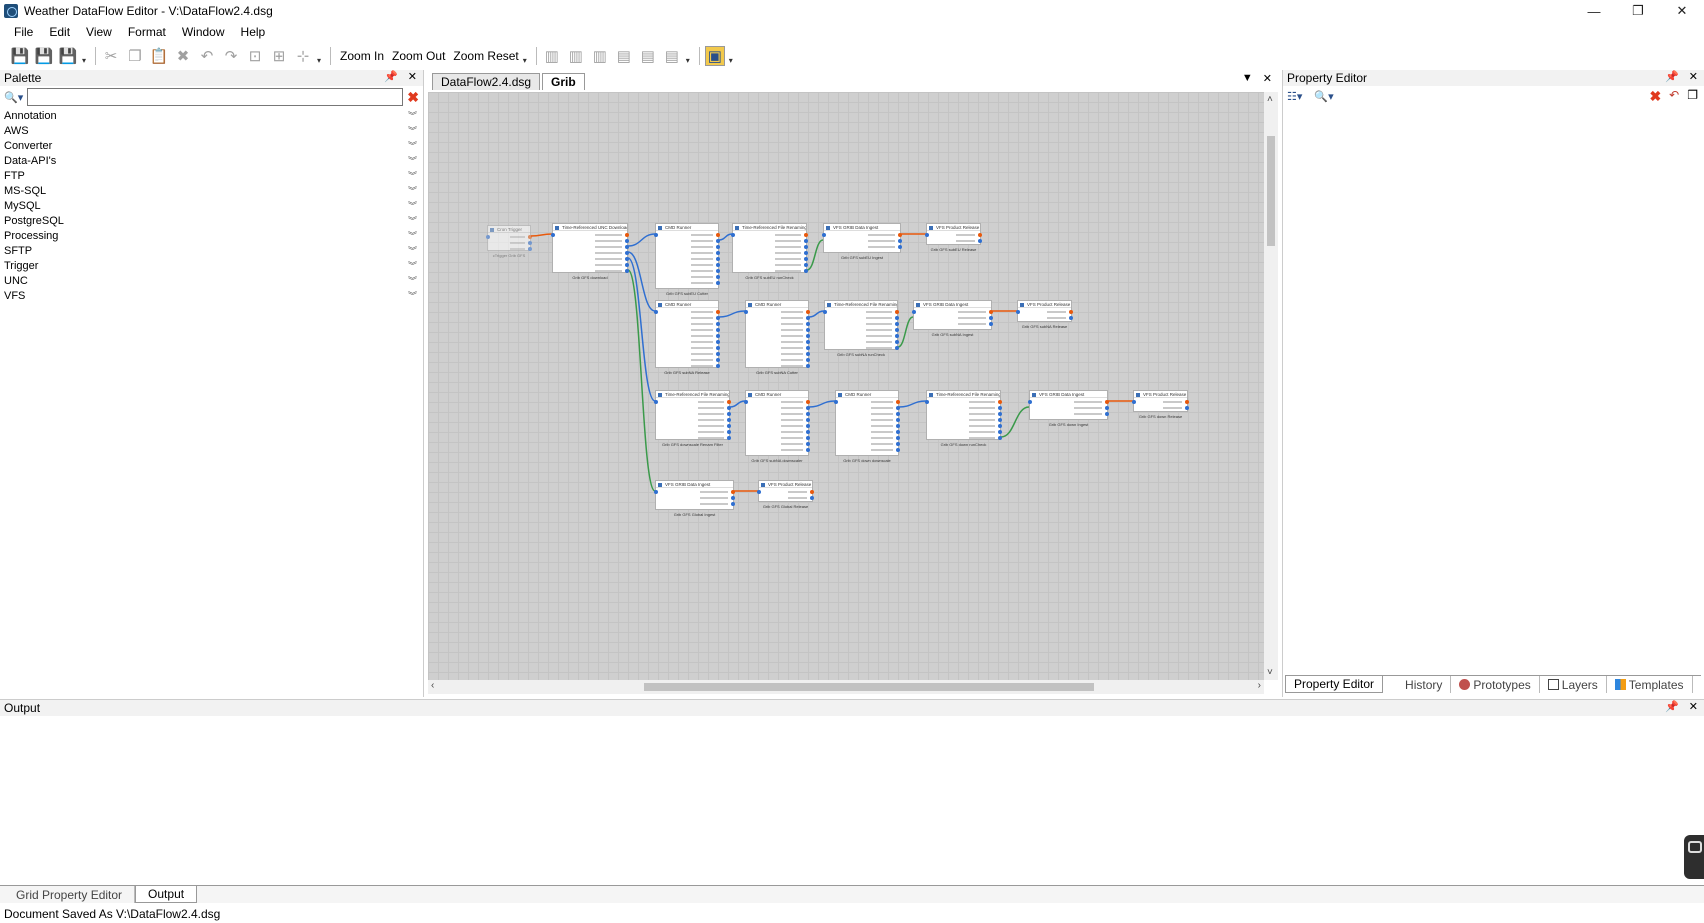 The height and width of the screenshot is (923, 1704). I want to click on palette-category: Annotation ︾, so click(211, 115).